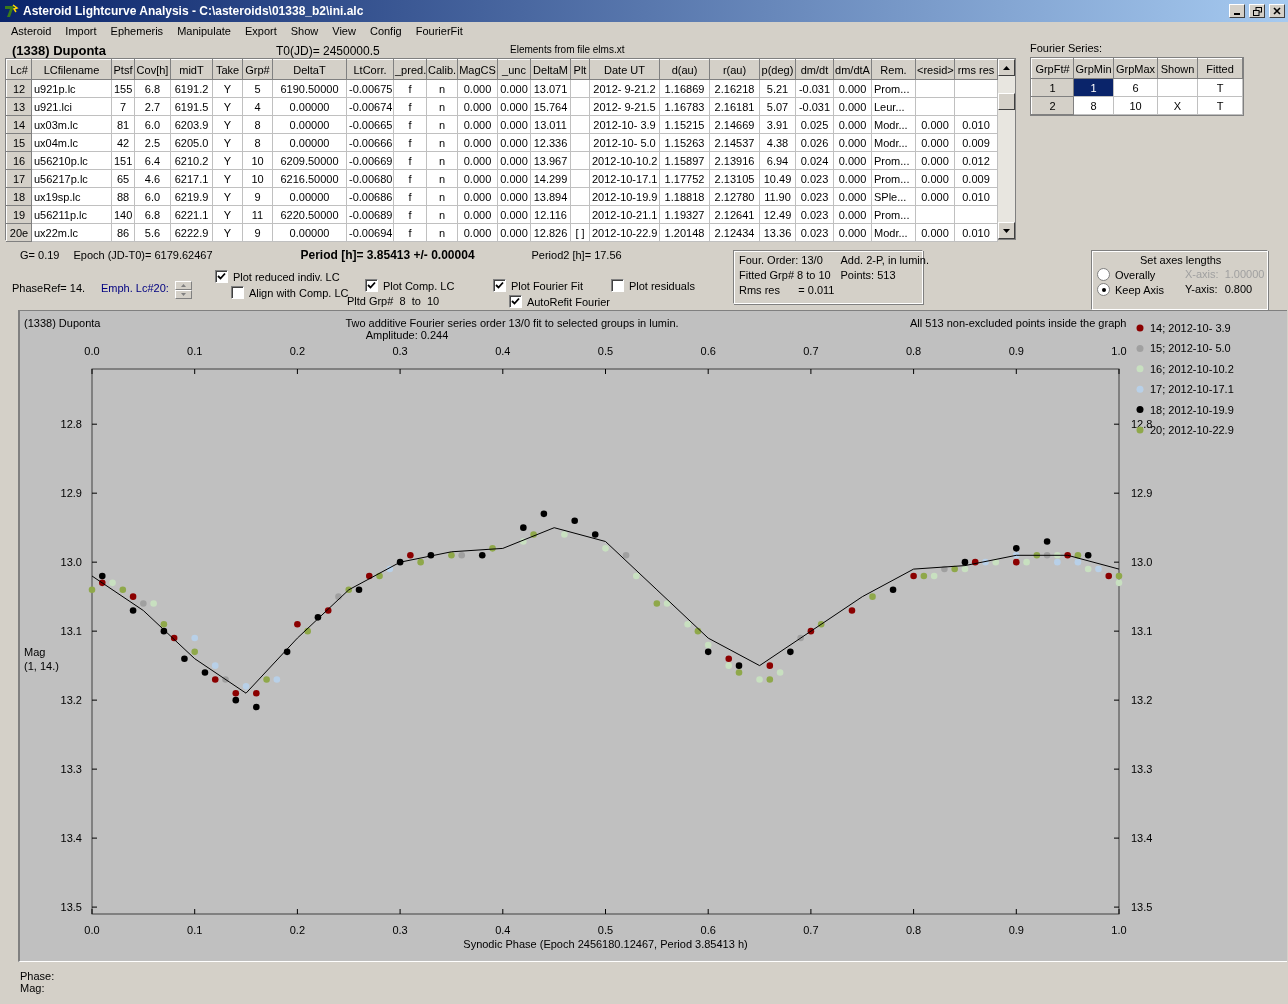  I want to click on chart-title: Two additive Fourier series order 13/0 fit to selected groups in lumin., so click(512, 323).